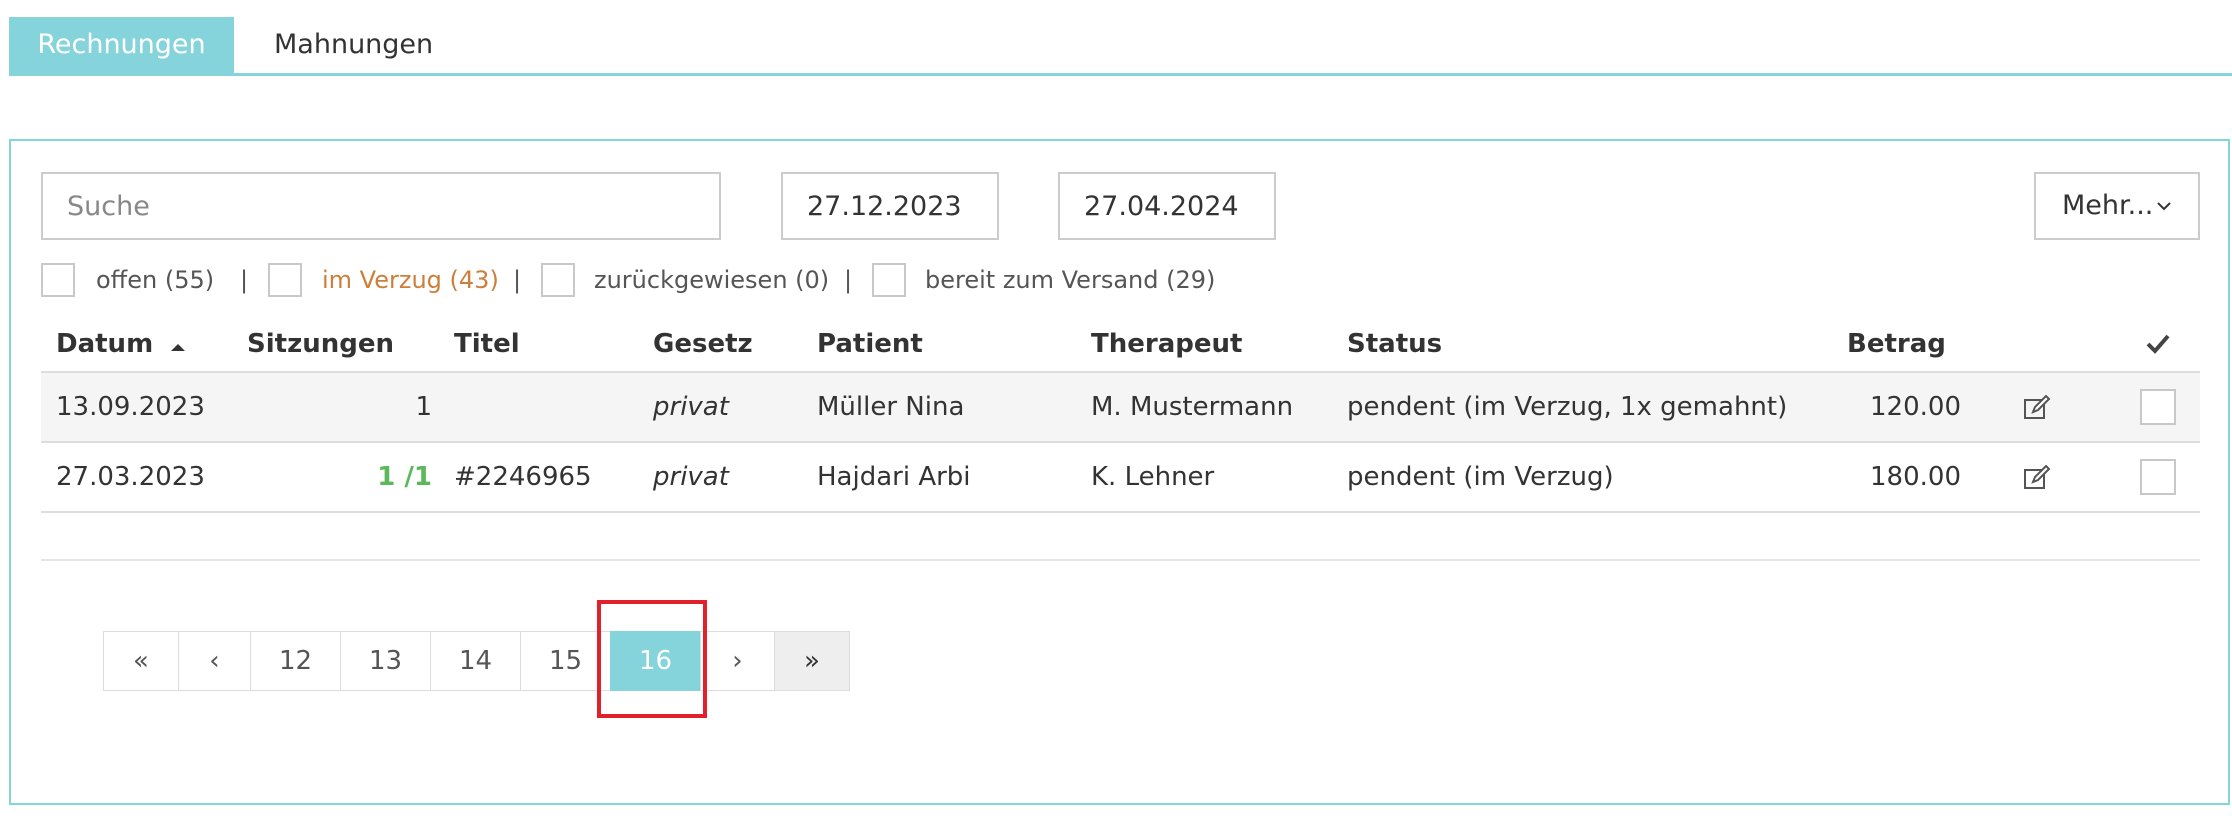 Image resolution: width=2232 pixels, height=840 pixels. I want to click on cell-datum: 27.03.2023, so click(130, 477).